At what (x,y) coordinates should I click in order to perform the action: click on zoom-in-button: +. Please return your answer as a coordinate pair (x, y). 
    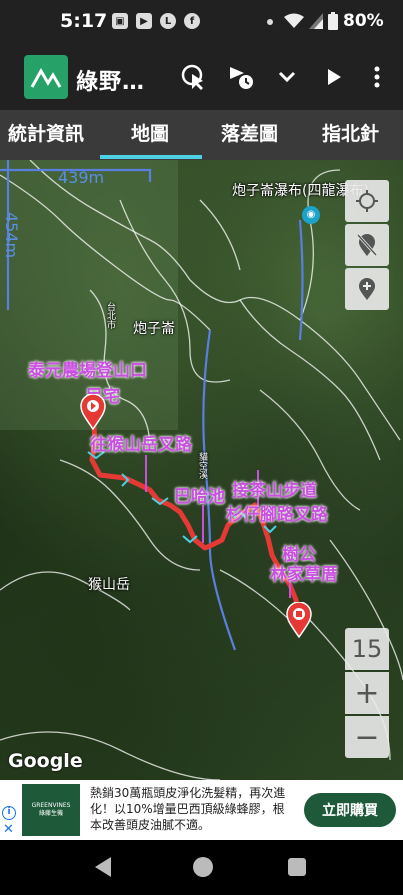
    Looking at the image, I should click on (367, 693).